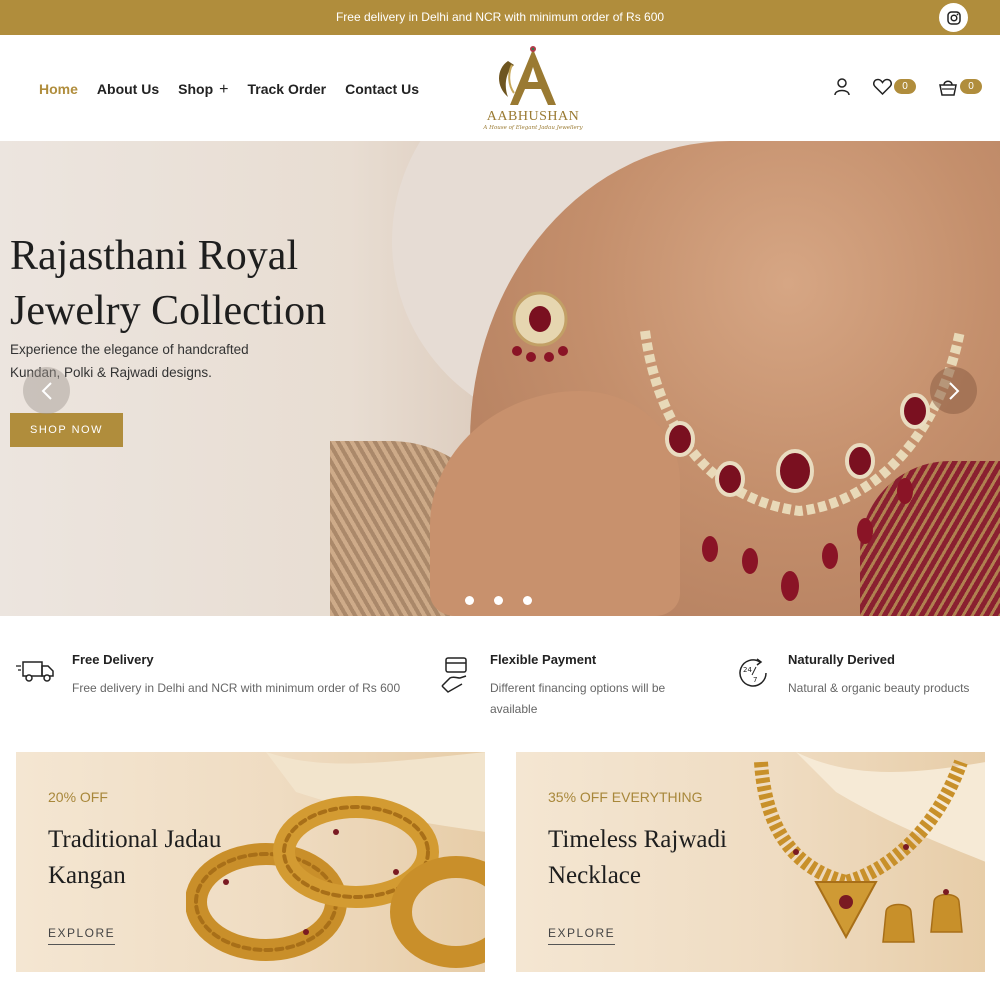 This screenshot has width=1000, height=1000. What do you see at coordinates (129, 349) in the screenshot?
I see `hero-subtitle-line1: Experience the elegance of handcrafted` at bounding box center [129, 349].